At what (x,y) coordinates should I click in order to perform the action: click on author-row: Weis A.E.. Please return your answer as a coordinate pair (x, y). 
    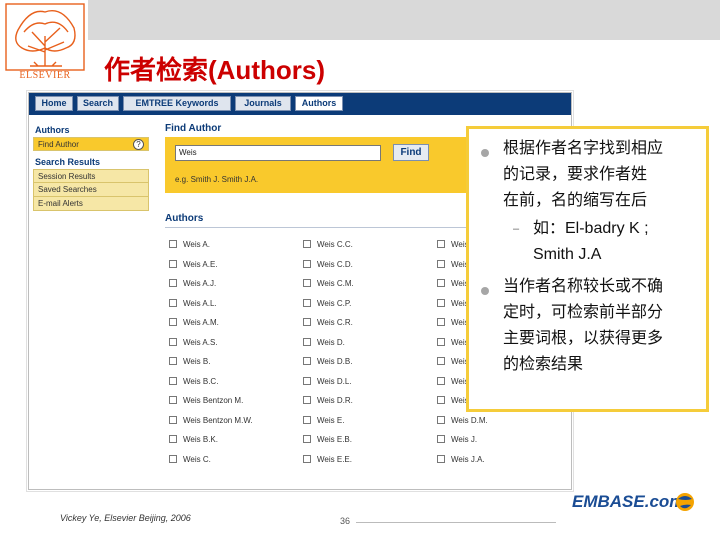
    Looking at the image, I should click on (193, 265).